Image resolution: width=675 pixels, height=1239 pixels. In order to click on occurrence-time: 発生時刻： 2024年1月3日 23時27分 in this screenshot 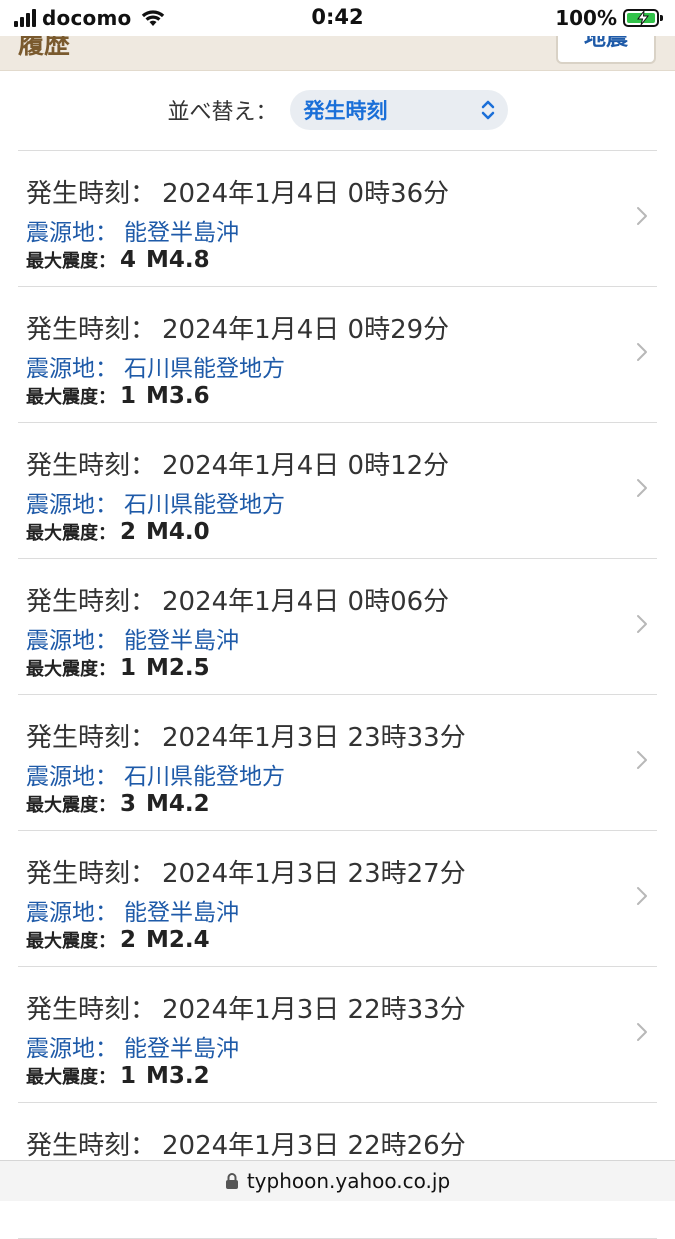, I will do `click(246, 871)`.